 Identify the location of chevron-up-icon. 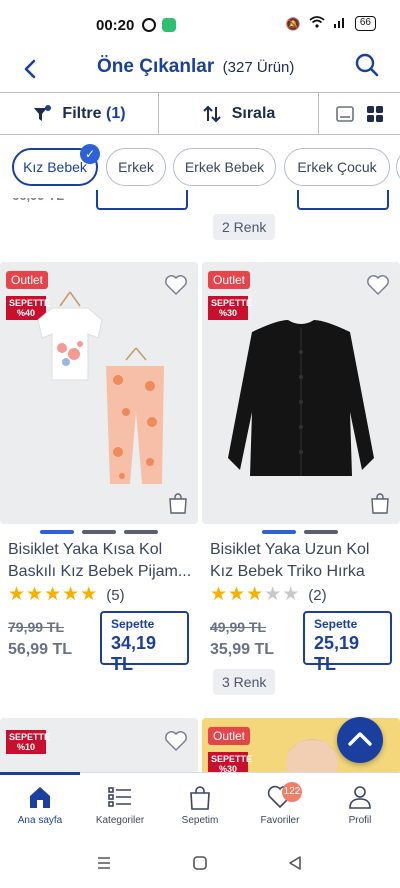
(360, 739).